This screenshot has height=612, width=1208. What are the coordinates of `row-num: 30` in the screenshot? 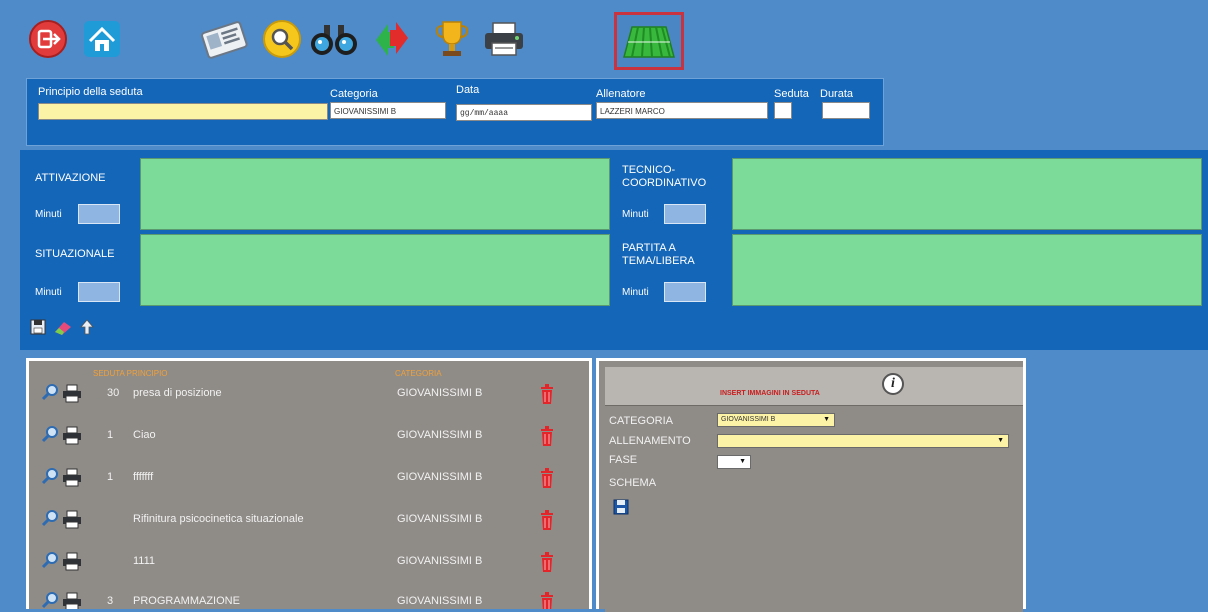 It's located at (113, 393).